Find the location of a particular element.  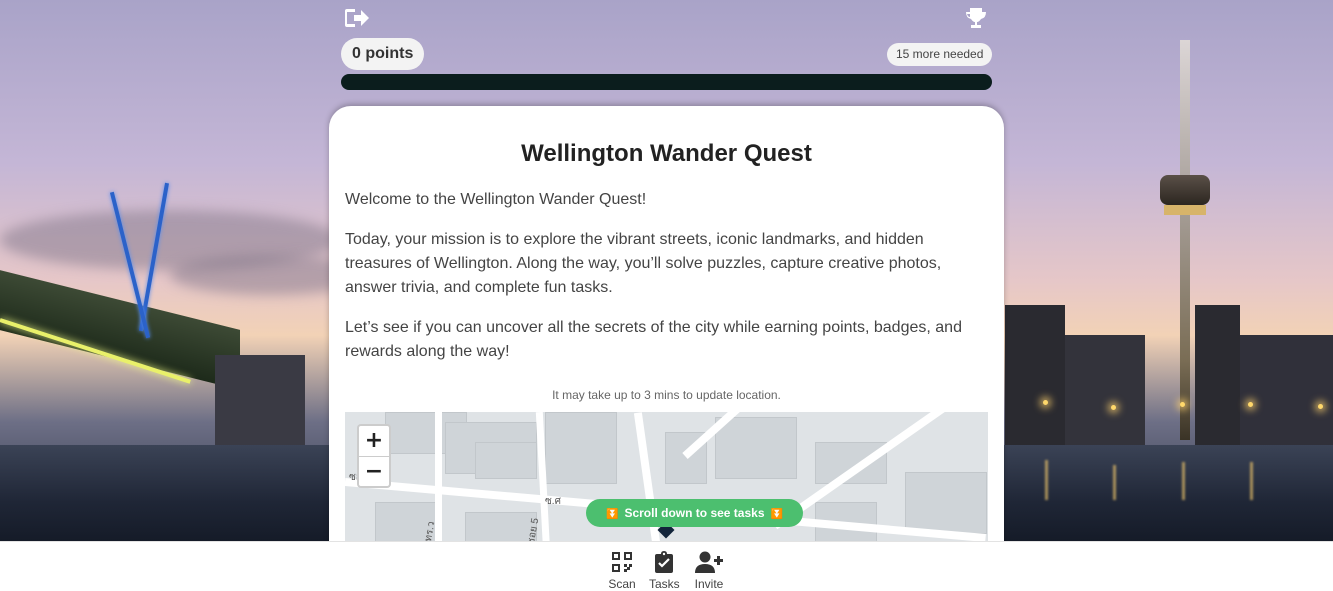

nav-item-tasks: Tasks is located at coordinates (664, 571).